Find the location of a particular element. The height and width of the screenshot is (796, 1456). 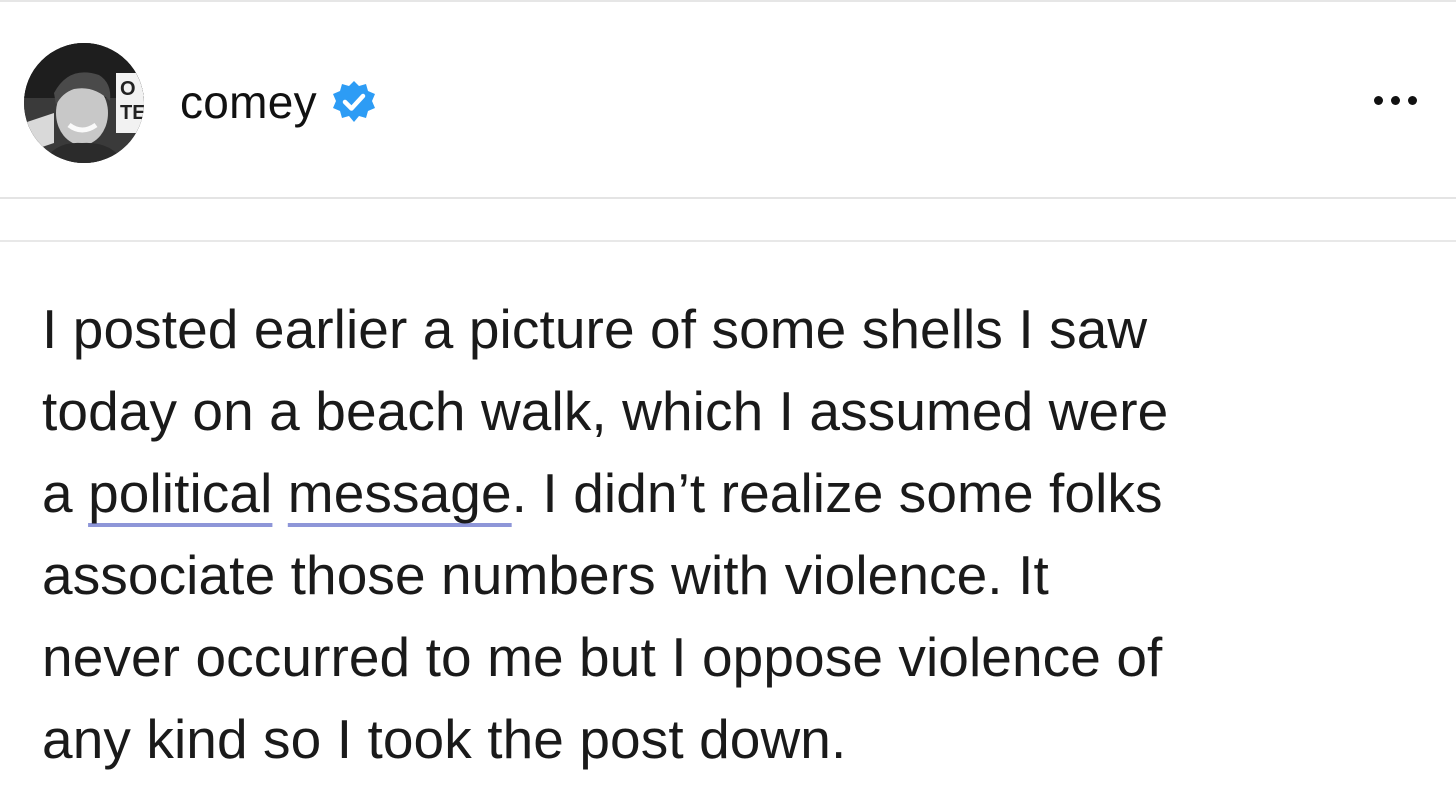

post-text-segment is located at coordinates (279, 493).